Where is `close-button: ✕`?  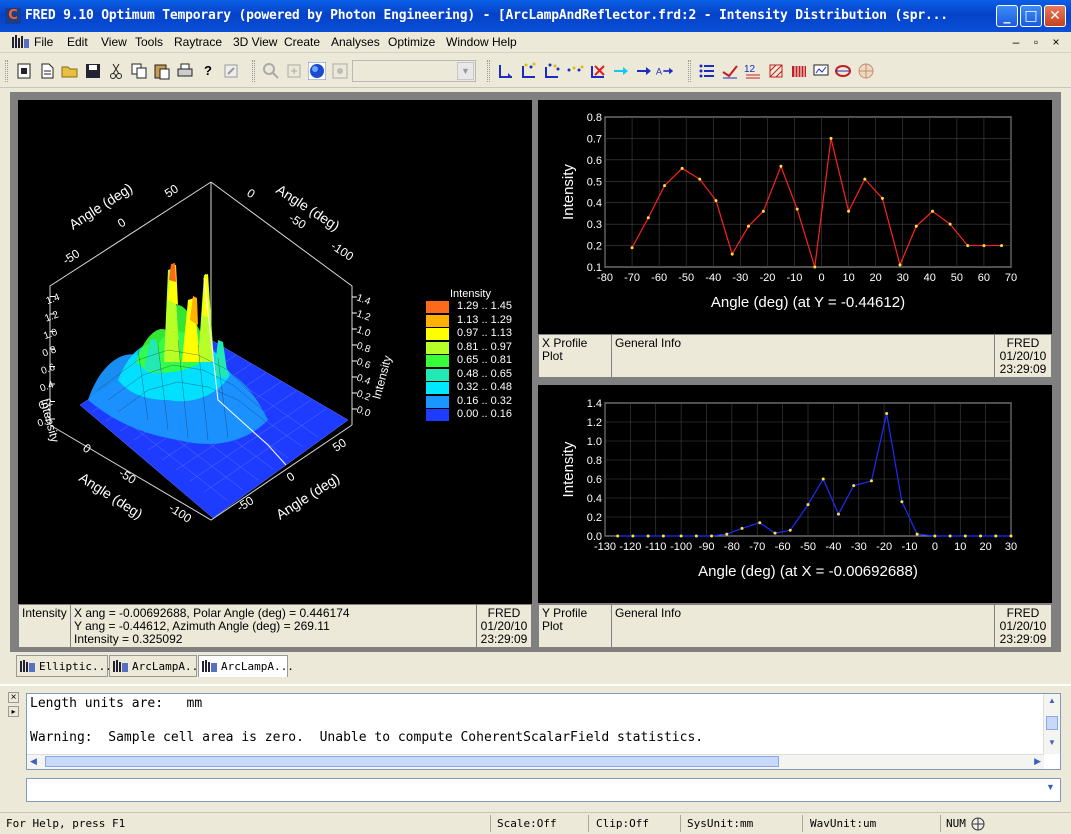
close-button: ✕ is located at coordinates (1055, 16).